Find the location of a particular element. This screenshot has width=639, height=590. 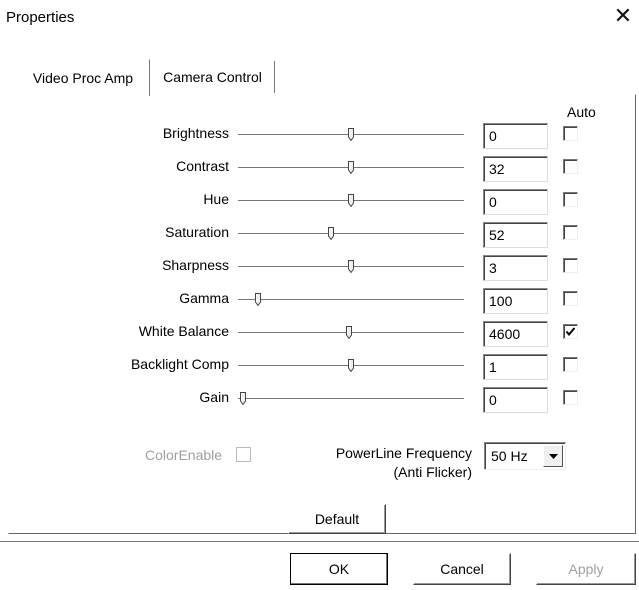

window-title: Properties is located at coordinates (40, 17).